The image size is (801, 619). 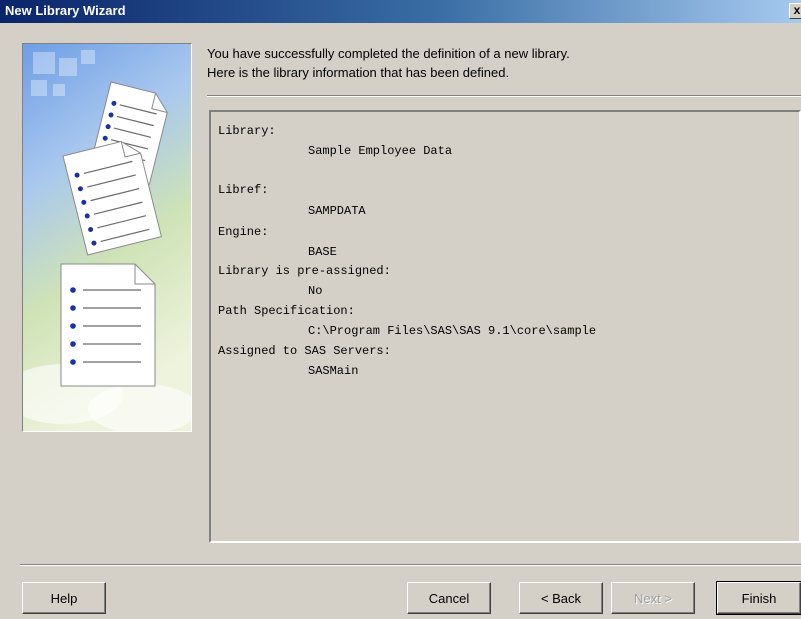 I want to click on side-graphic, so click(x=107, y=237).